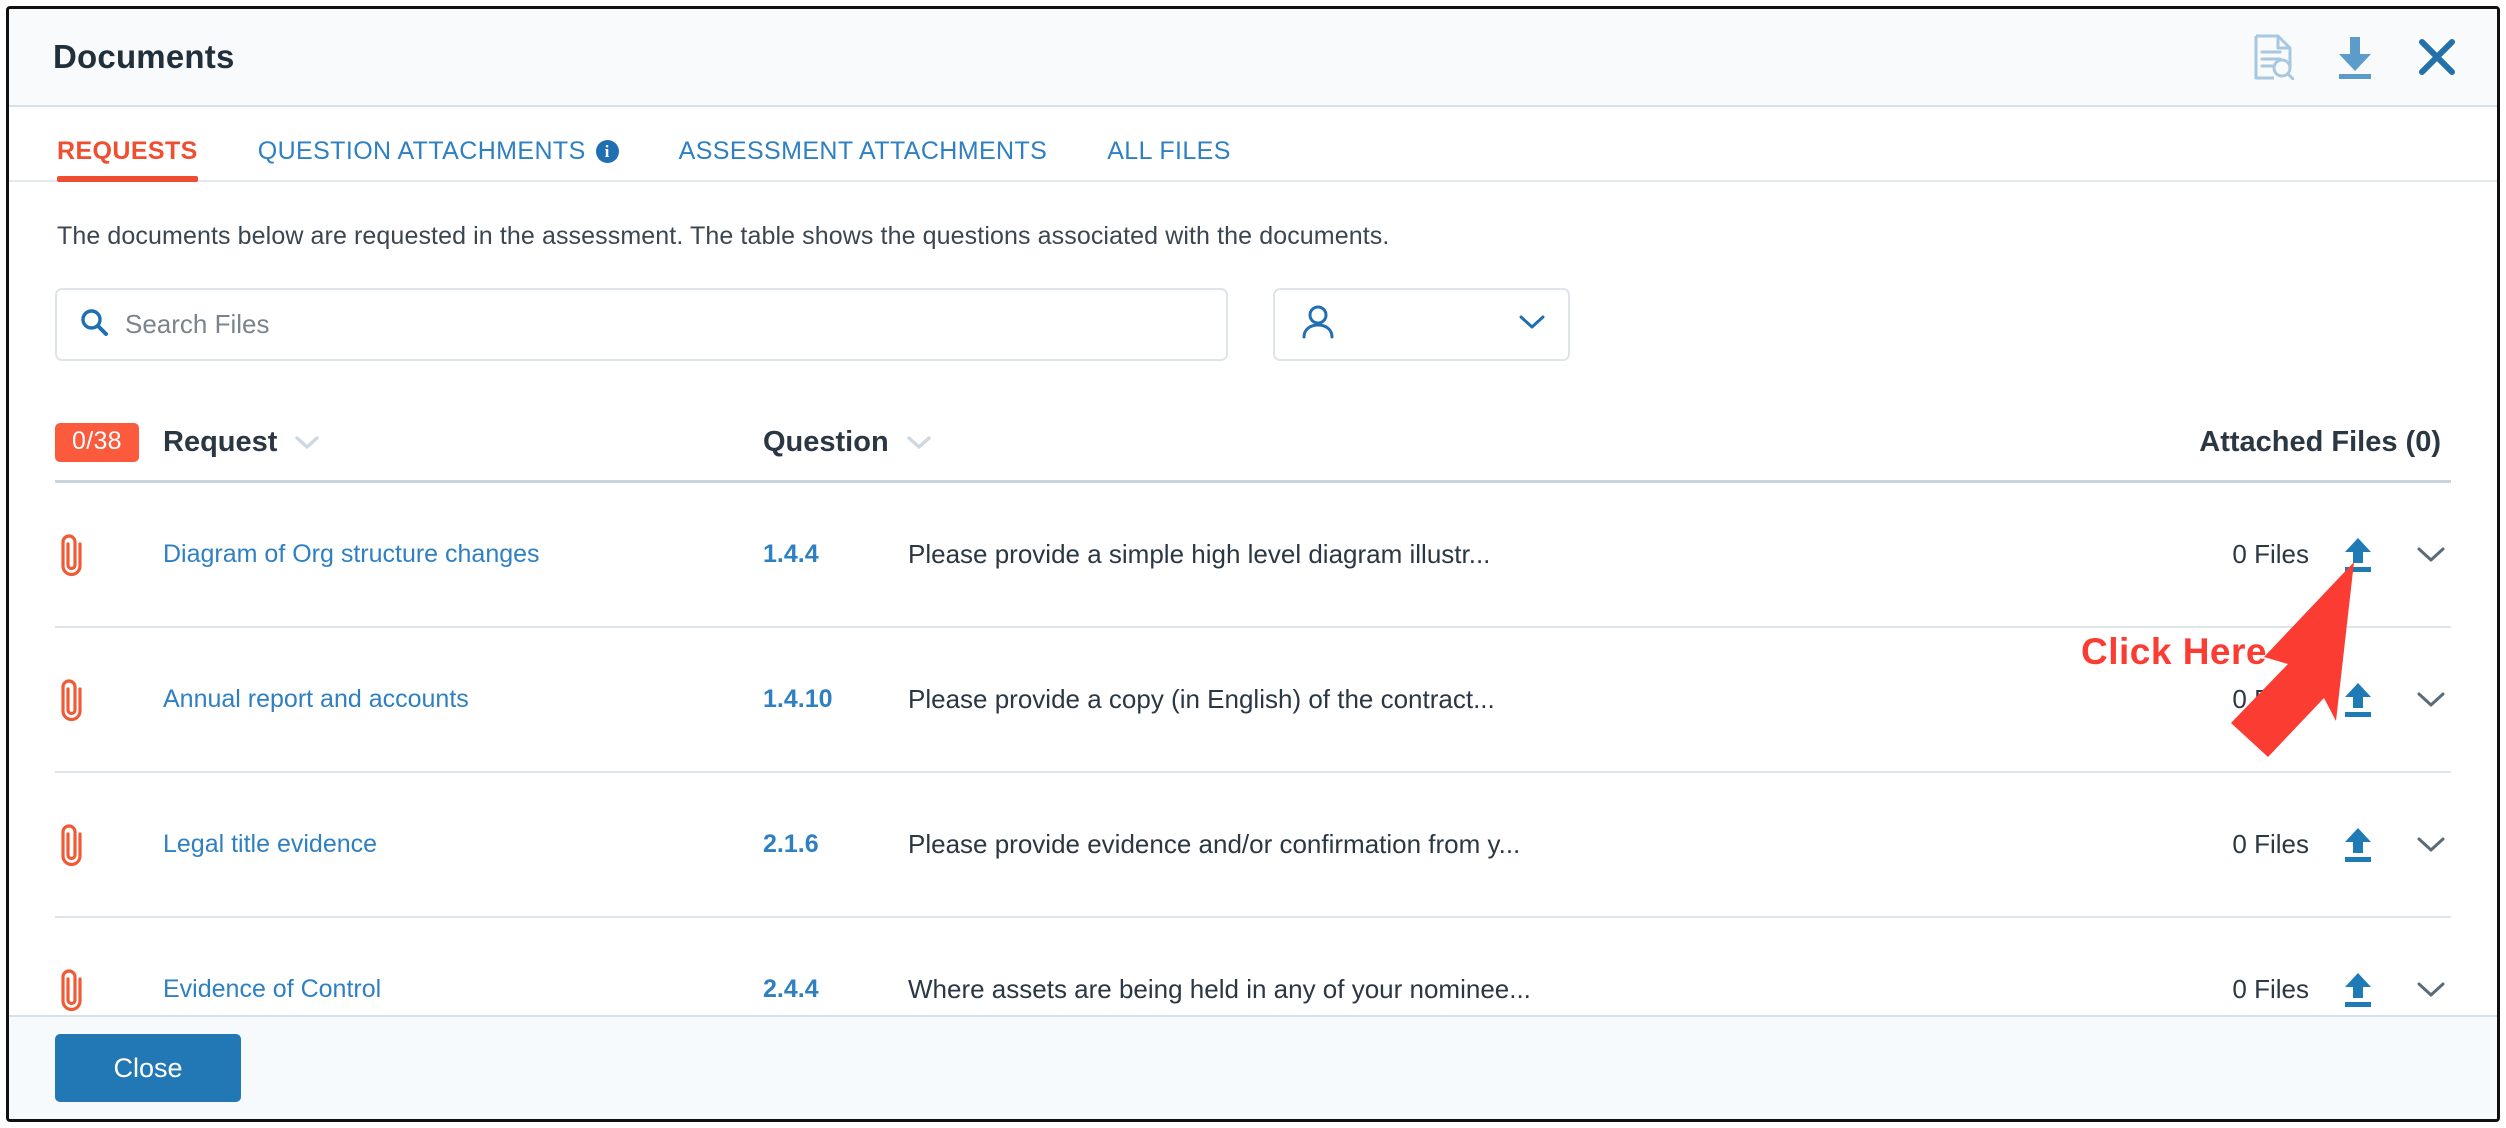 This screenshot has height=1128, width=2506. What do you see at coordinates (826, 442) in the screenshot?
I see `column-header-question: Question` at bounding box center [826, 442].